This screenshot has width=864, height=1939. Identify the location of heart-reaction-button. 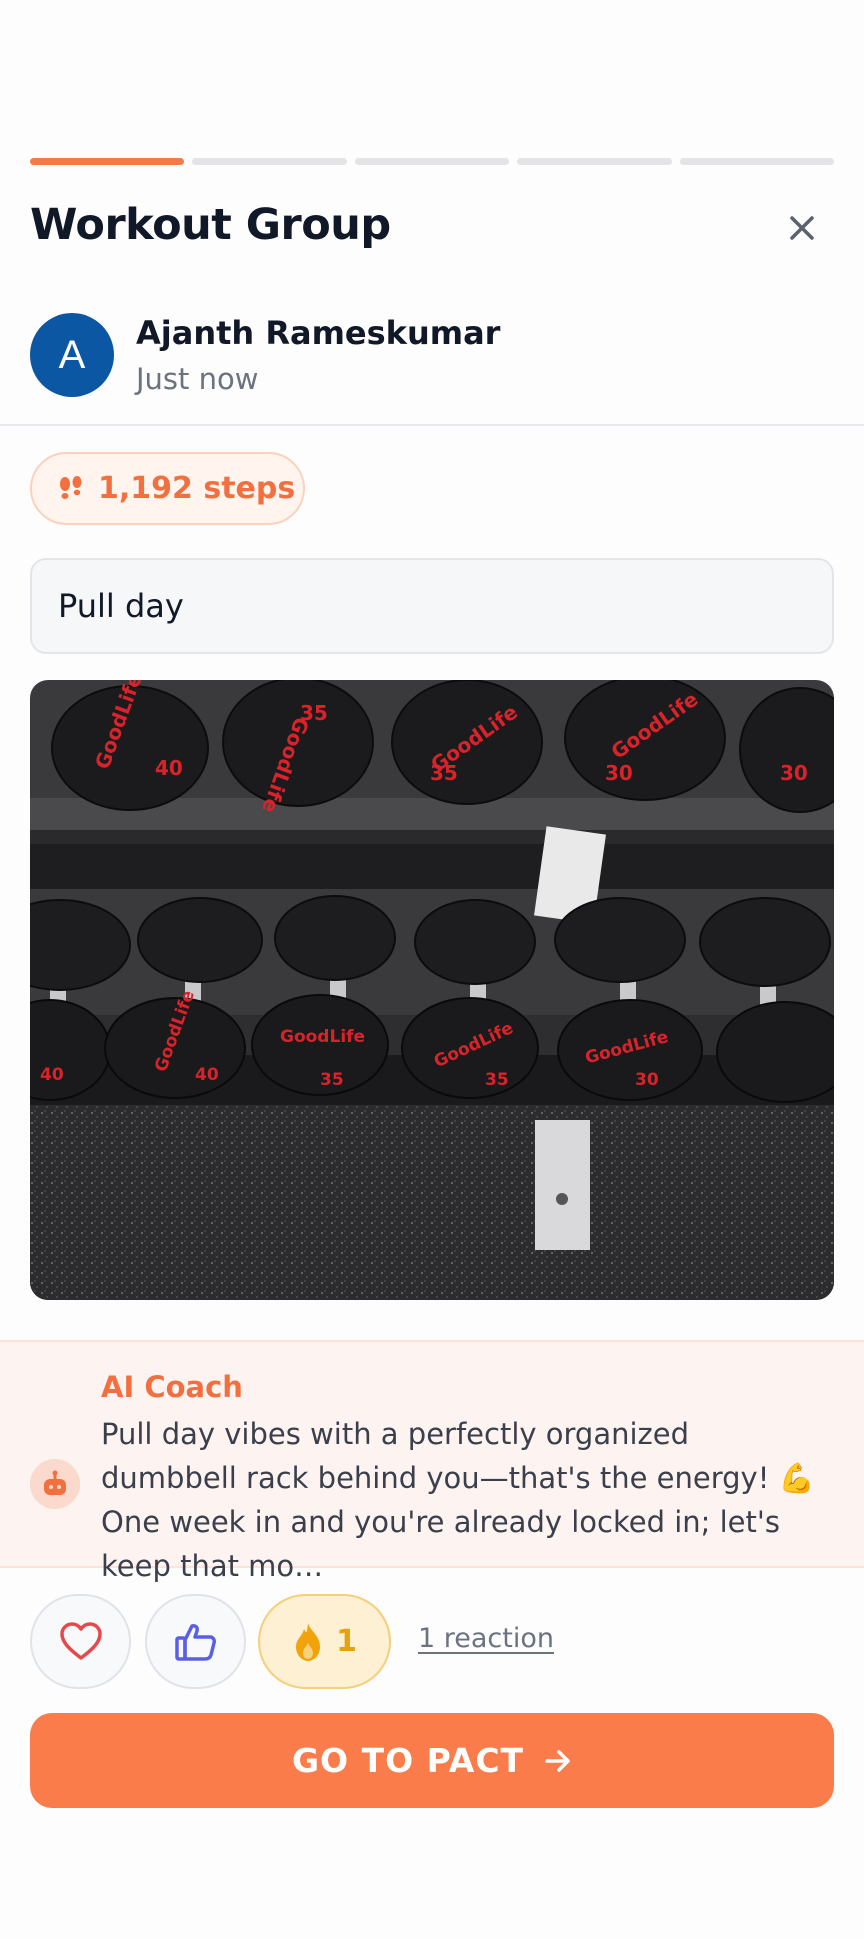
(80, 1641).